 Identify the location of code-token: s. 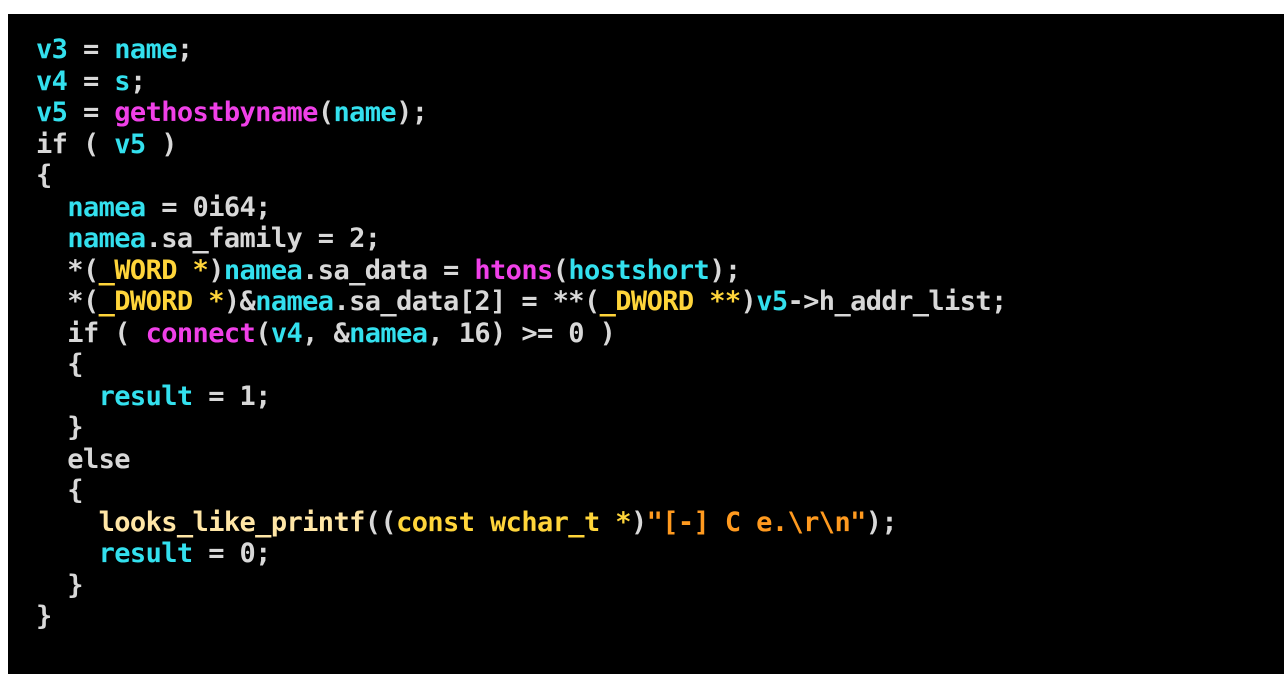
(122, 81).